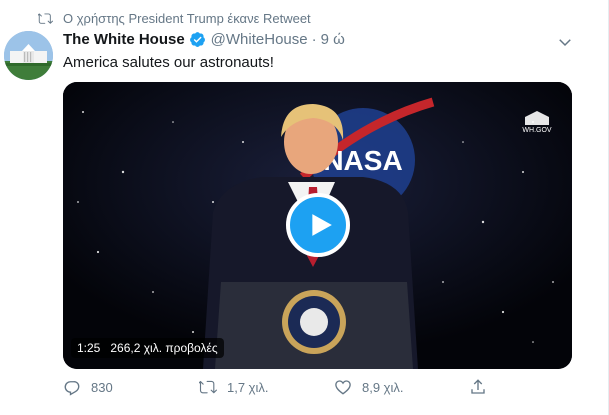 The height and width of the screenshot is (415, 609). What do you see at coordinates (168, 62) in the screenshot?
I see `tweet-text: America salutes our astronauts!` at bounding box center [168, 62].